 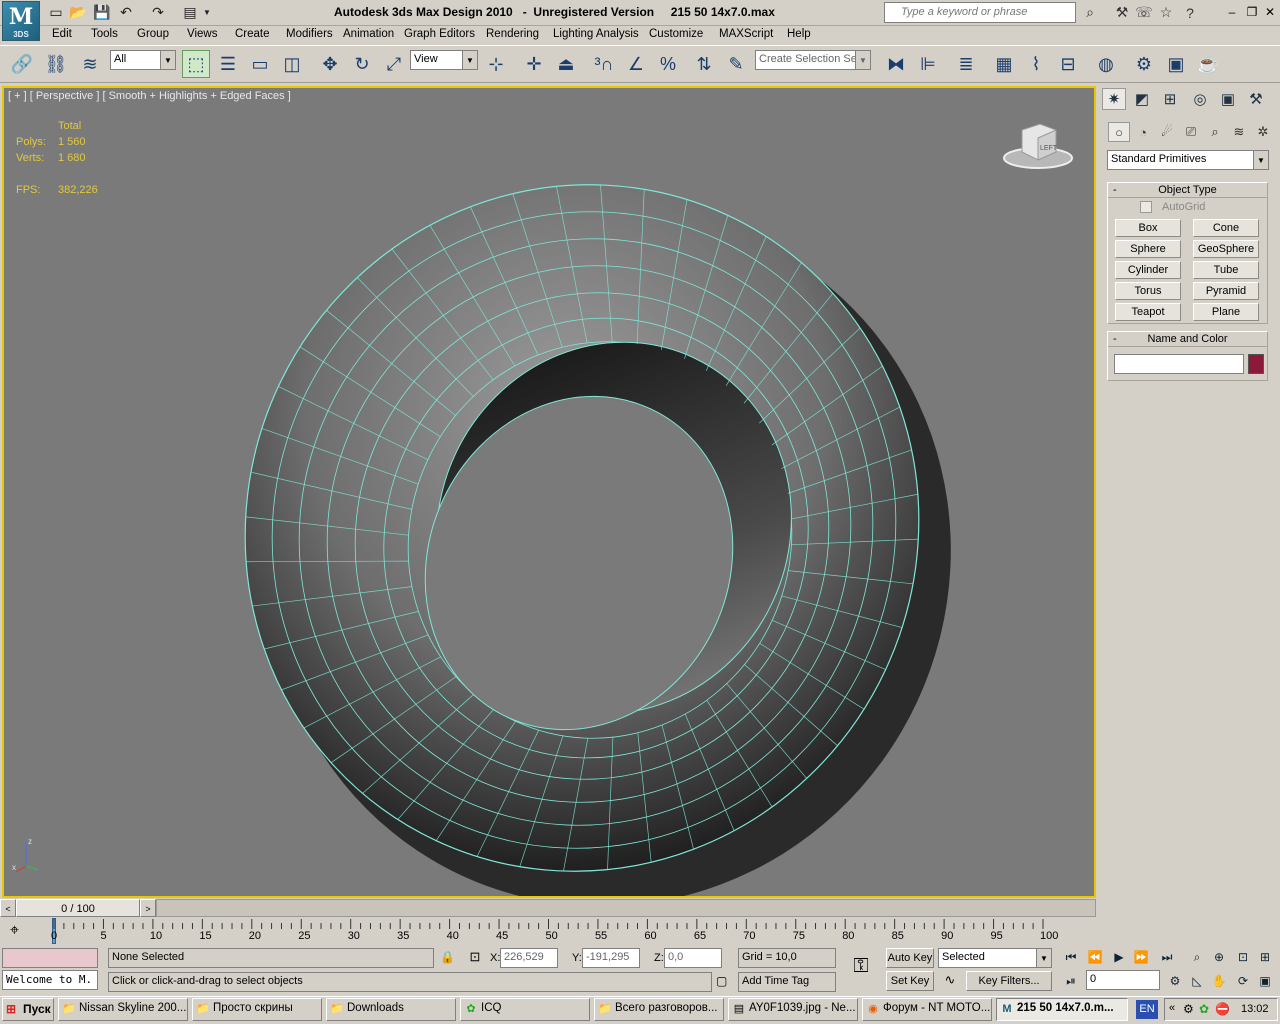 I want to click on menu-create: Create, so click(x=252, y=34).